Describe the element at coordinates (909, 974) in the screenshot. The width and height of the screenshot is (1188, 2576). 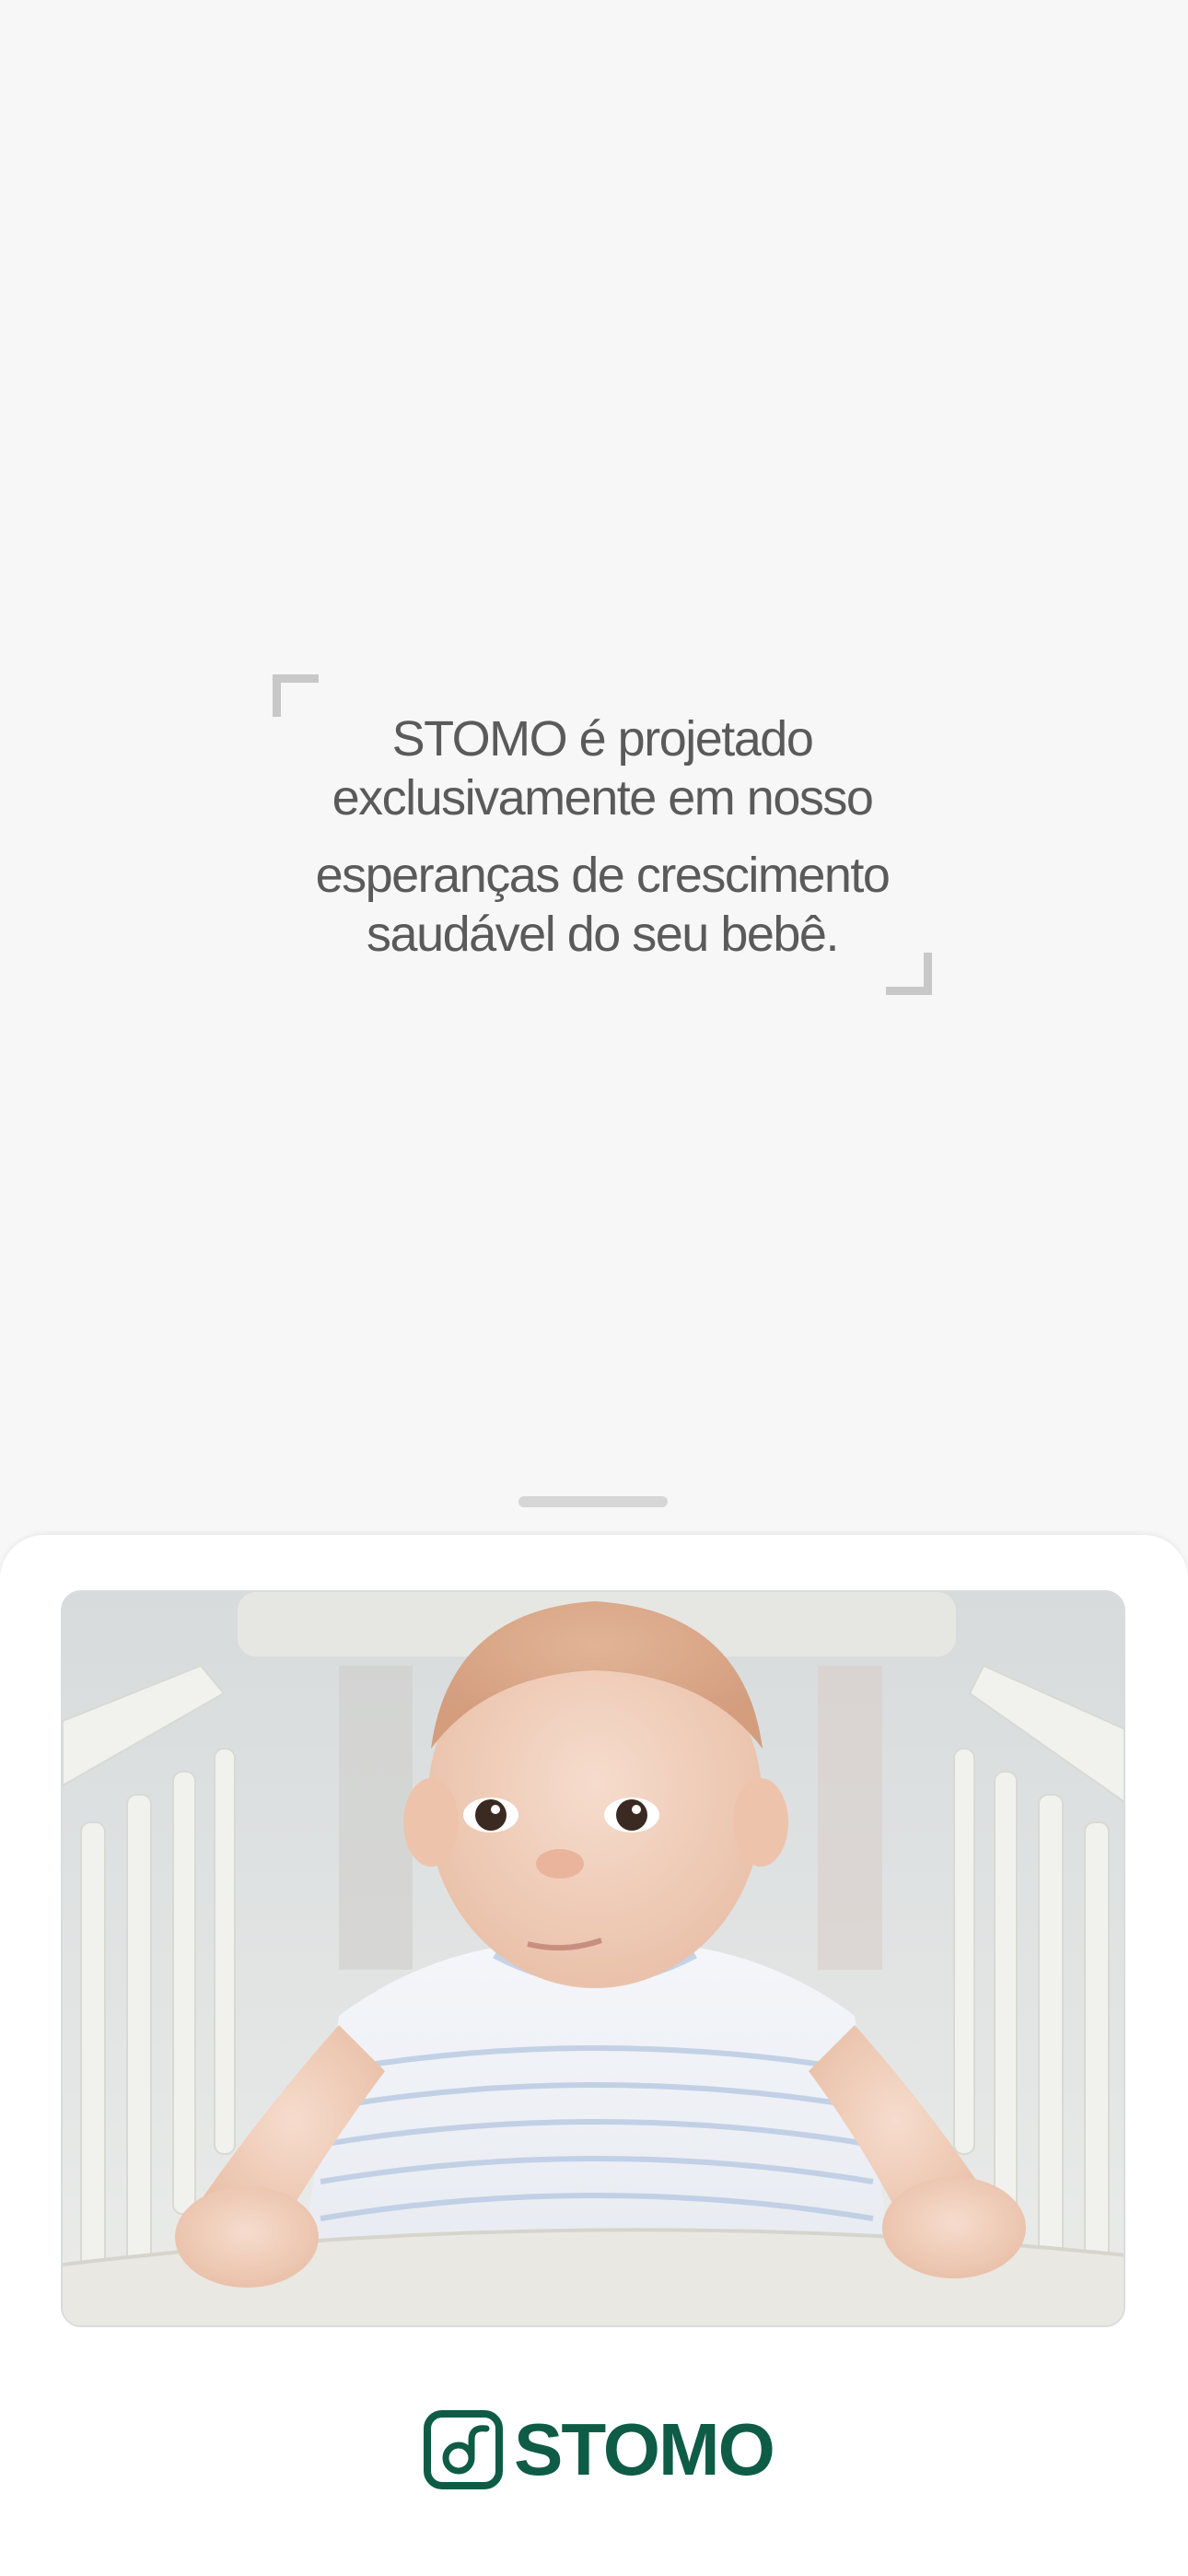
I see `quote-close-bracket-icon` at that location.